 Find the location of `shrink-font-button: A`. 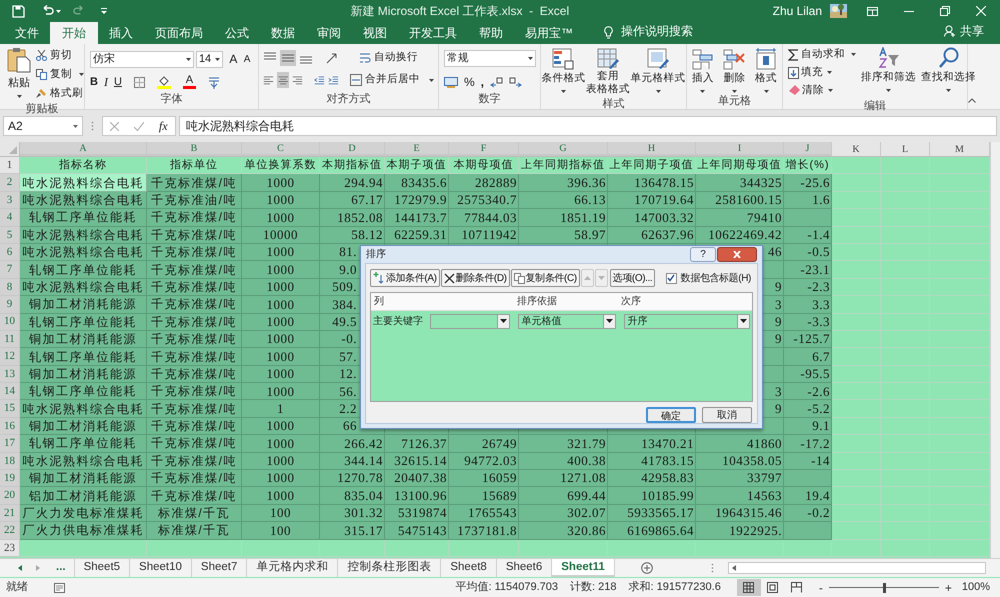

shrink-font-button: A is located at coordinates (247, 59).